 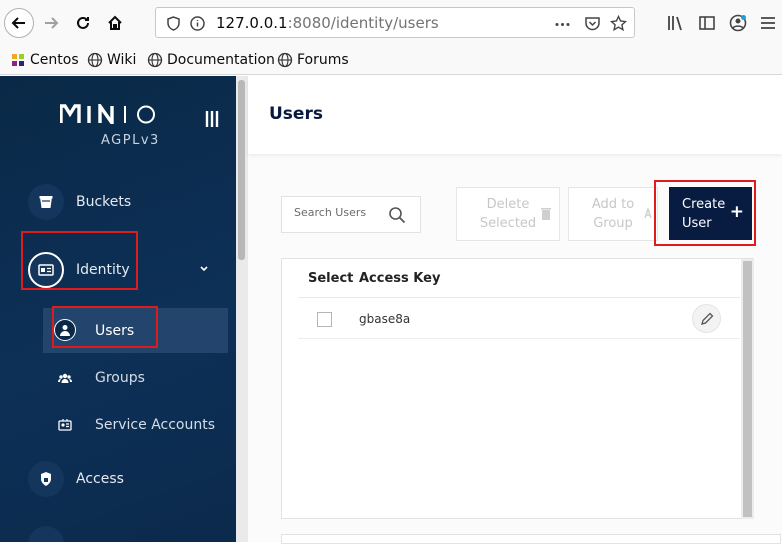 I want to click on arrow-left-icon, so click(x=18, y=23).